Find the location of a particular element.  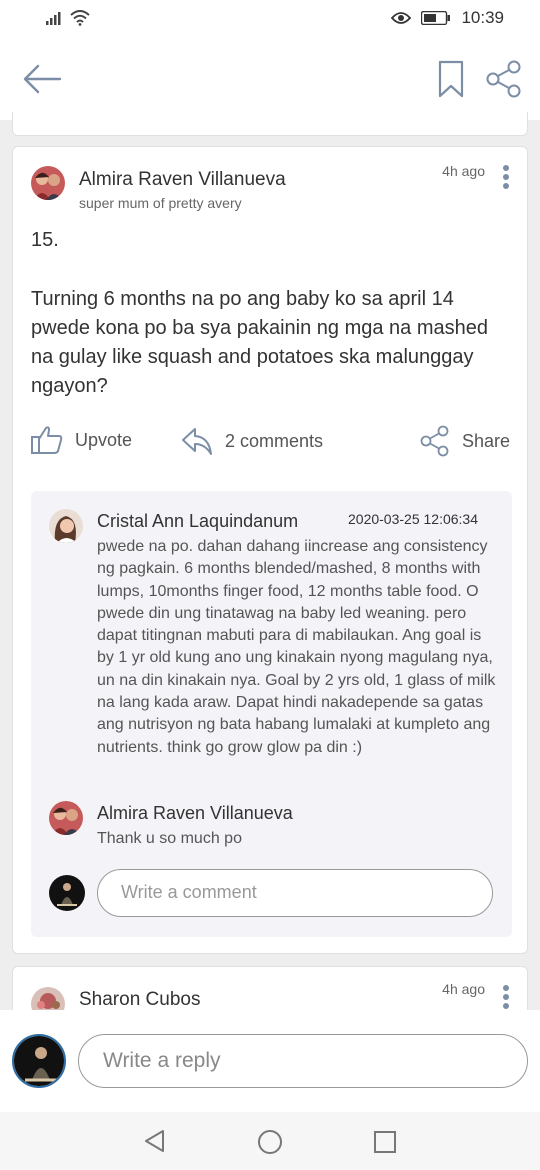

share-post-button: Share is located at coordinates (465, 441).